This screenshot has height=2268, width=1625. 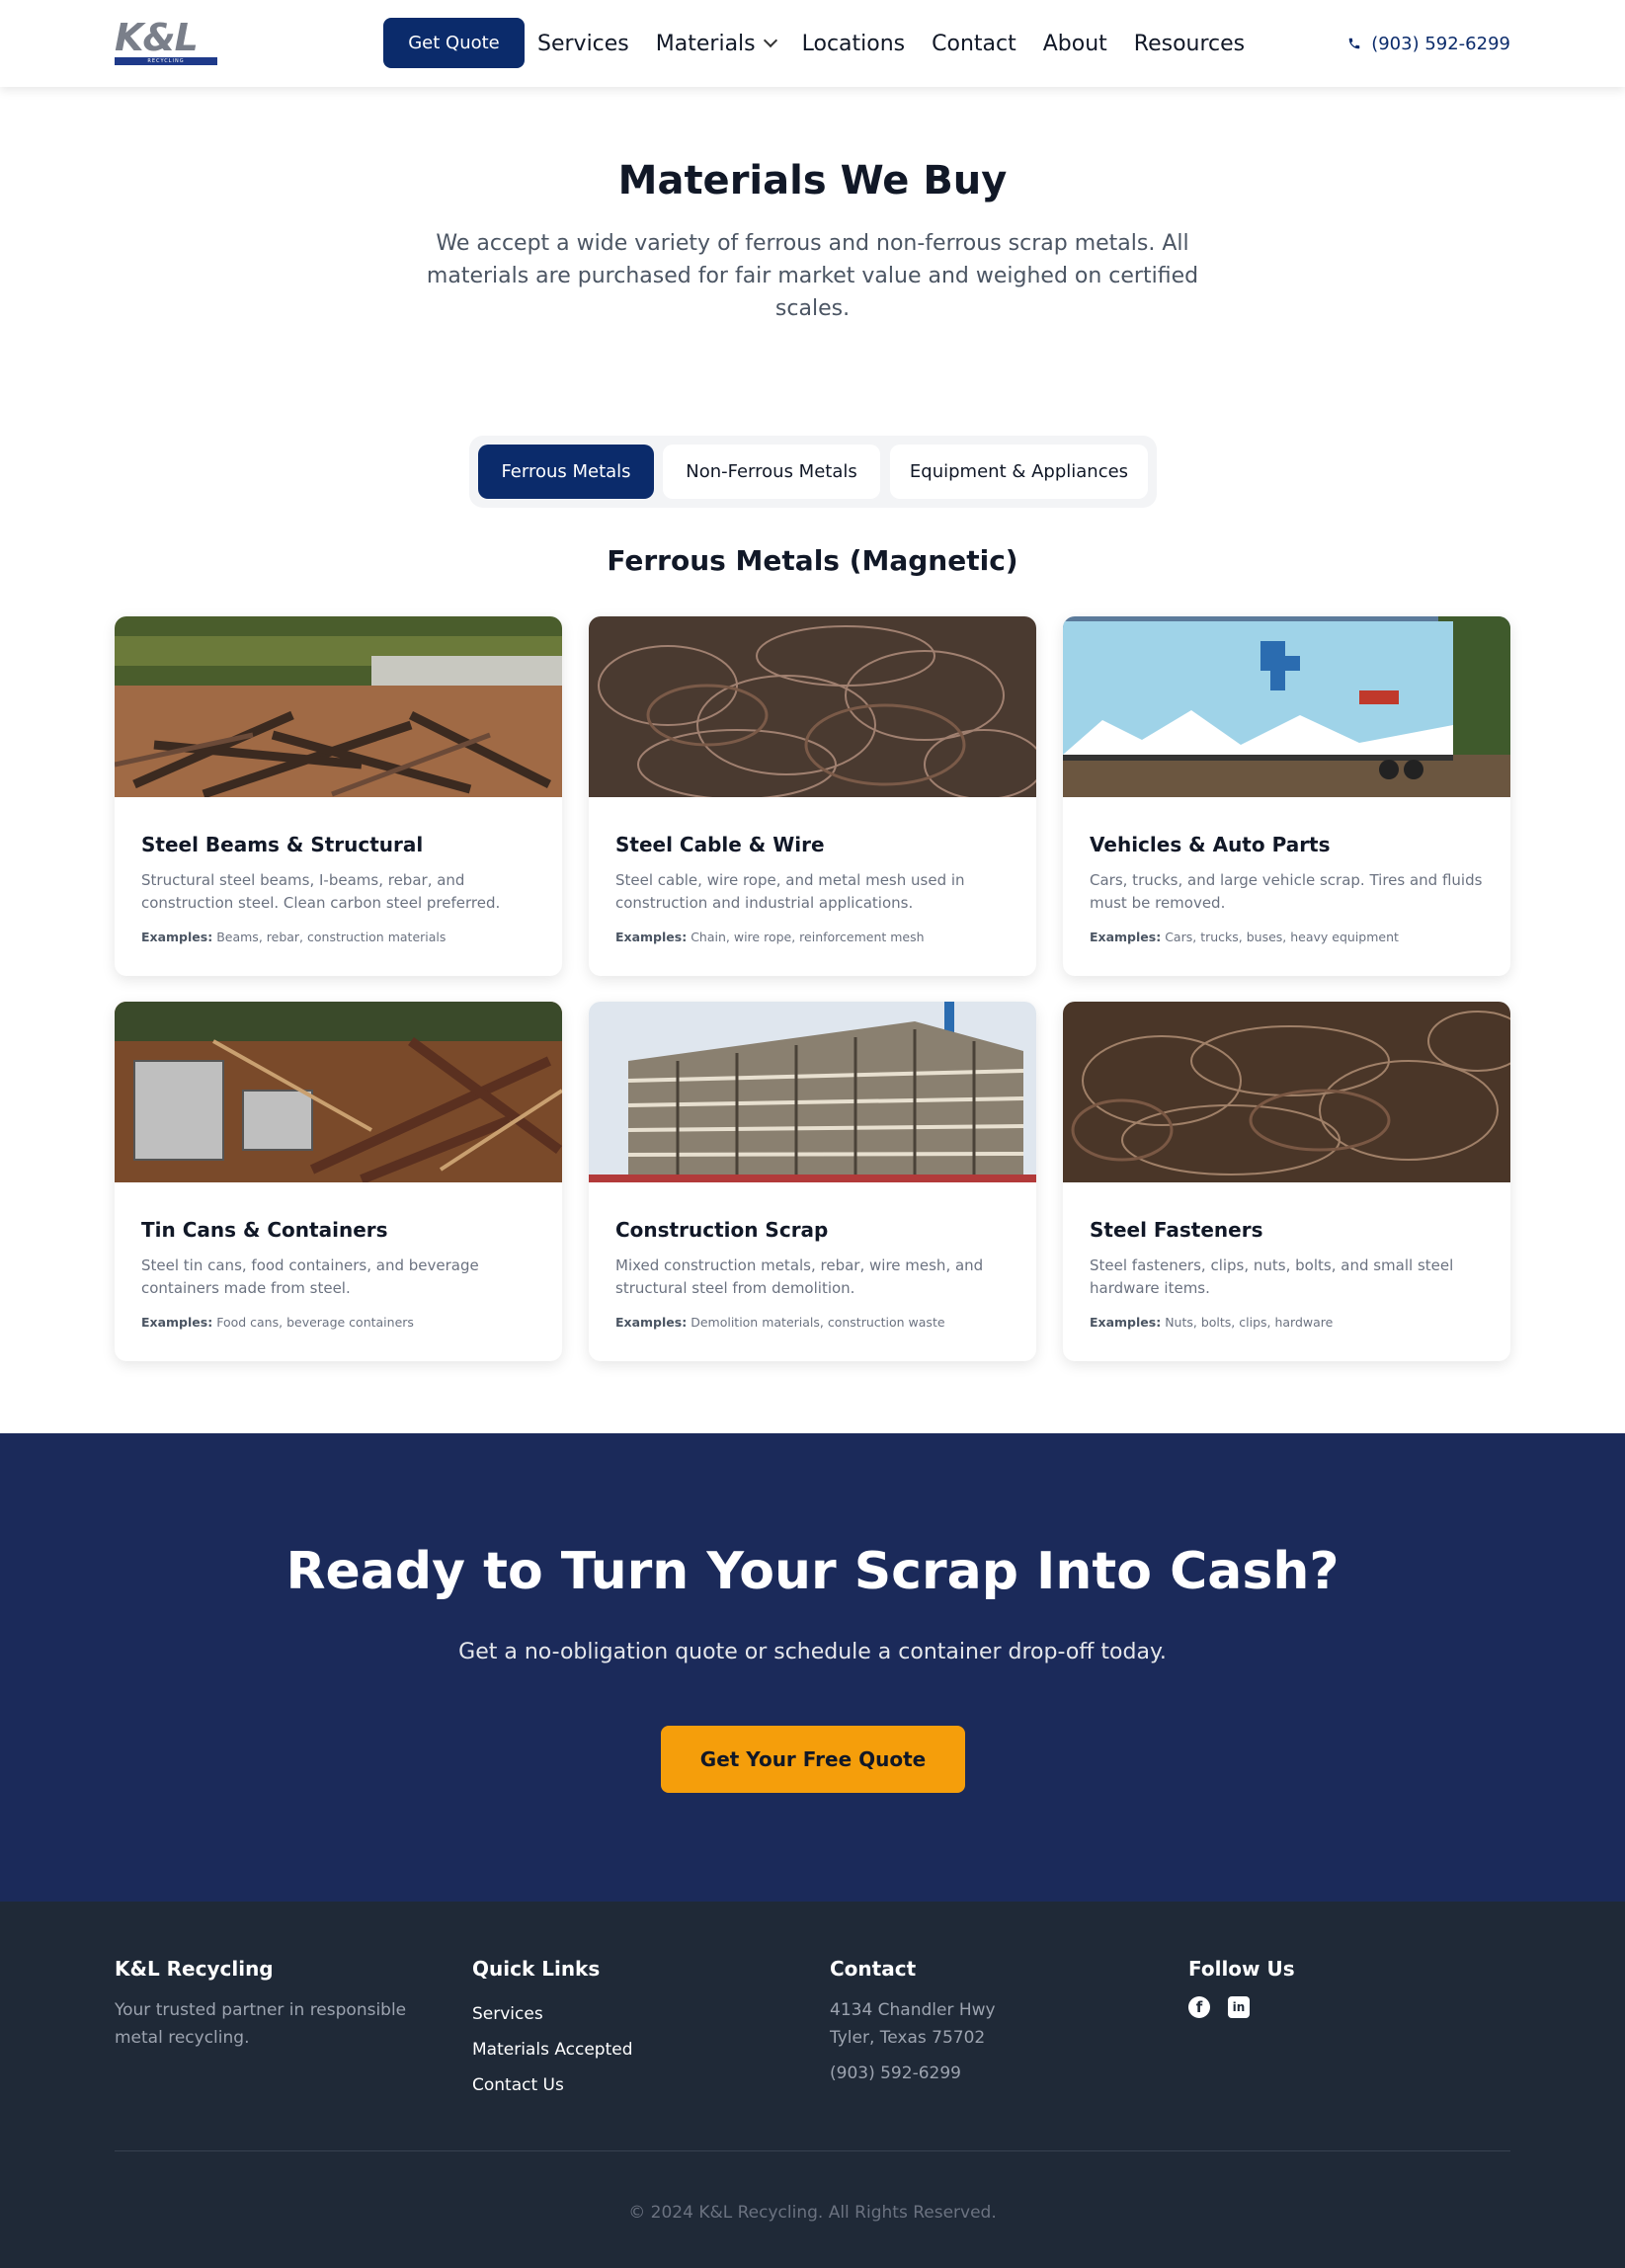 I want to click on examples-text: Beams, rebar, construction materials, so click(x=332, y=937).